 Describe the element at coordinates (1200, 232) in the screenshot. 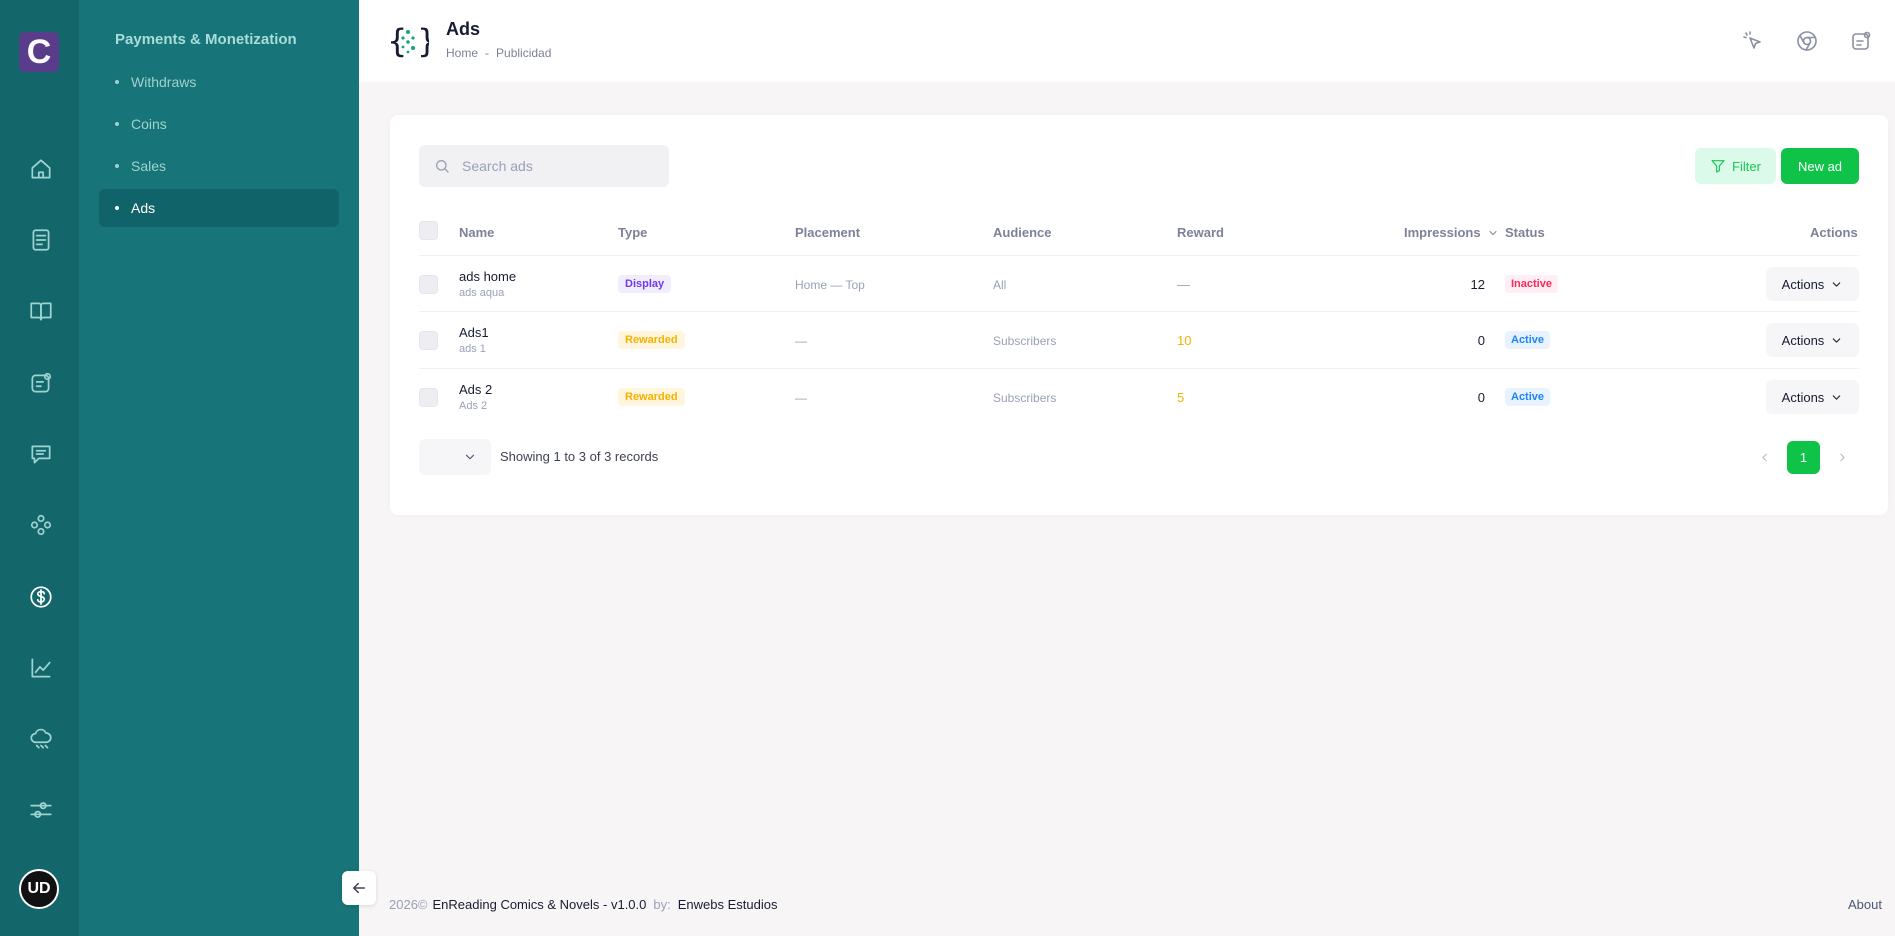

I see `column-header-reward: Reward` at that location.